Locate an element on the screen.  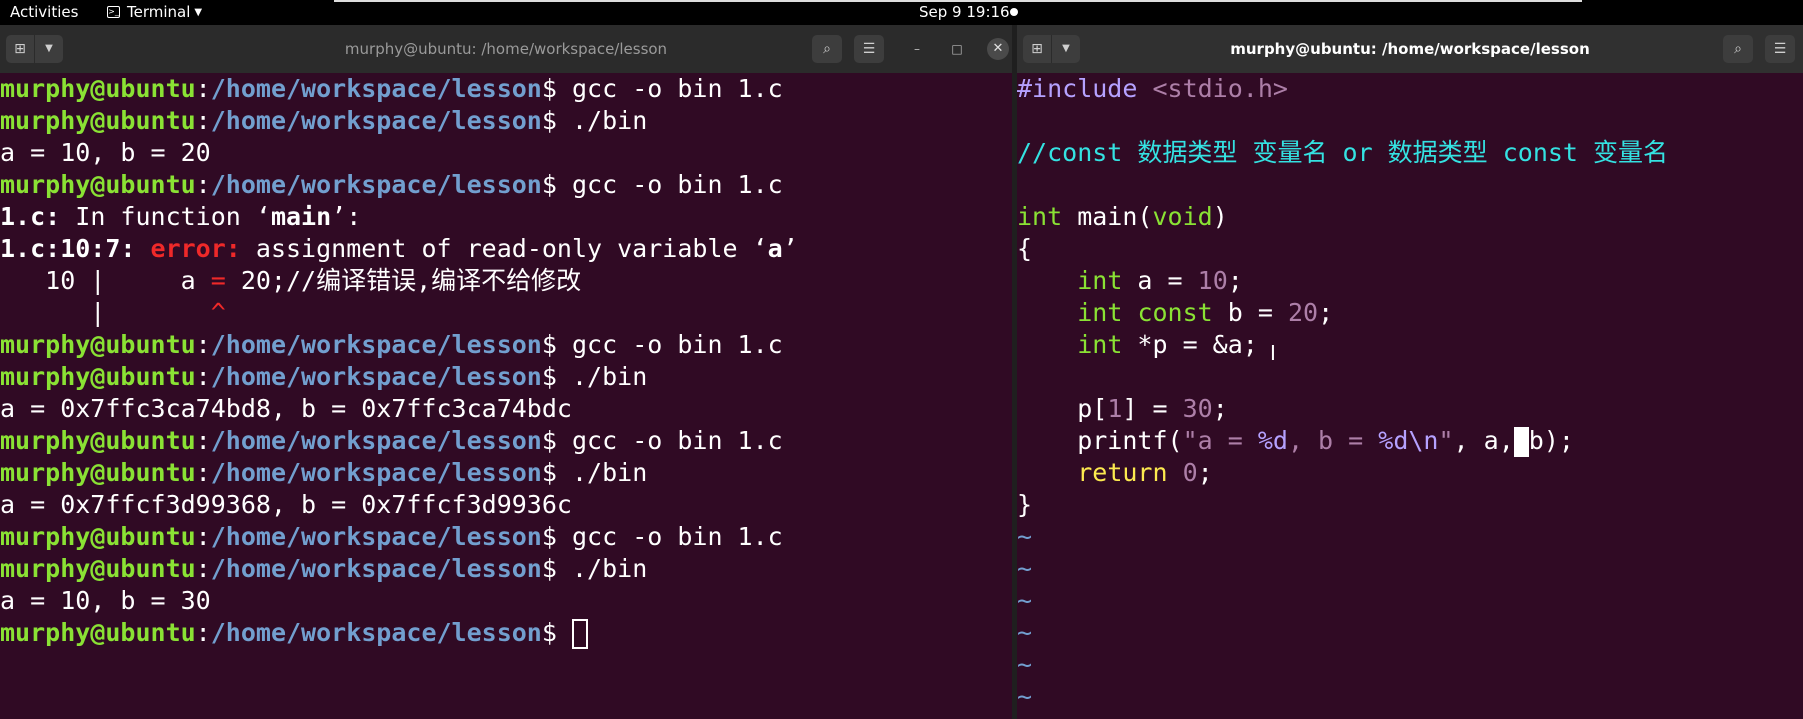
code-token: const is located at coordinates (1175, 312).